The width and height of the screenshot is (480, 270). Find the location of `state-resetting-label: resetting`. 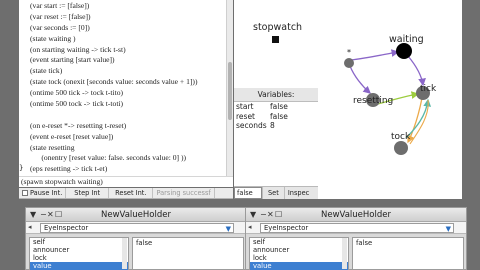

state-resetting-label: resetting is located at coordinates (373, 101).